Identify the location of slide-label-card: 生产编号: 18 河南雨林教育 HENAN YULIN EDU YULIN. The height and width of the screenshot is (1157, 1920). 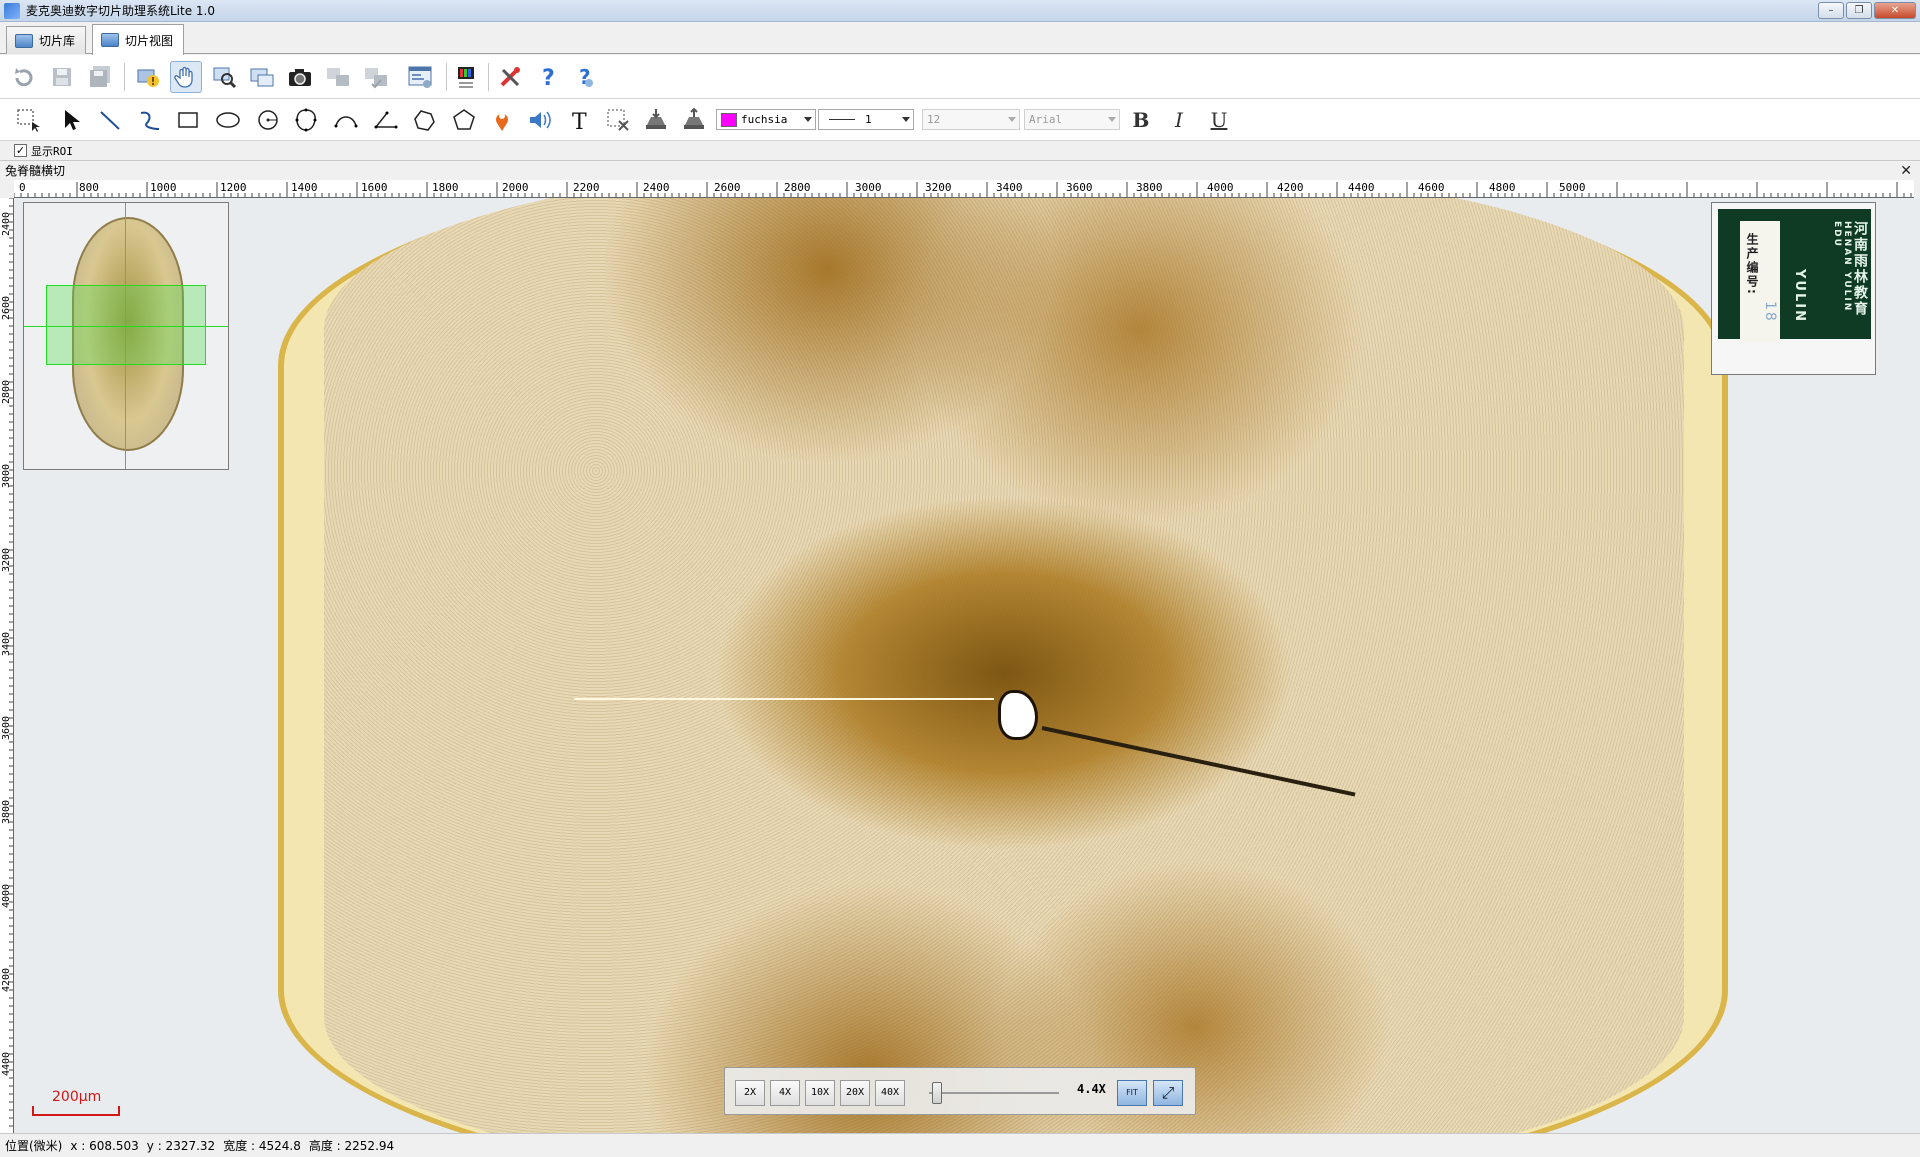
(1794, 276).